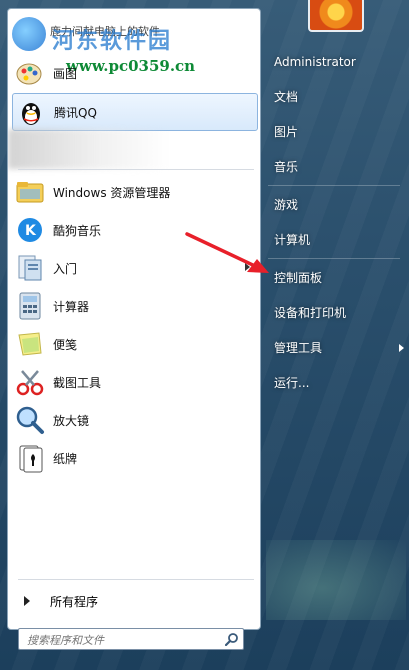 The width and height of the screenshot is (409, 670). Describe the element at coordinates (65, 73) in the screenshot. I see `pinned-item-label: 画图` at that location.